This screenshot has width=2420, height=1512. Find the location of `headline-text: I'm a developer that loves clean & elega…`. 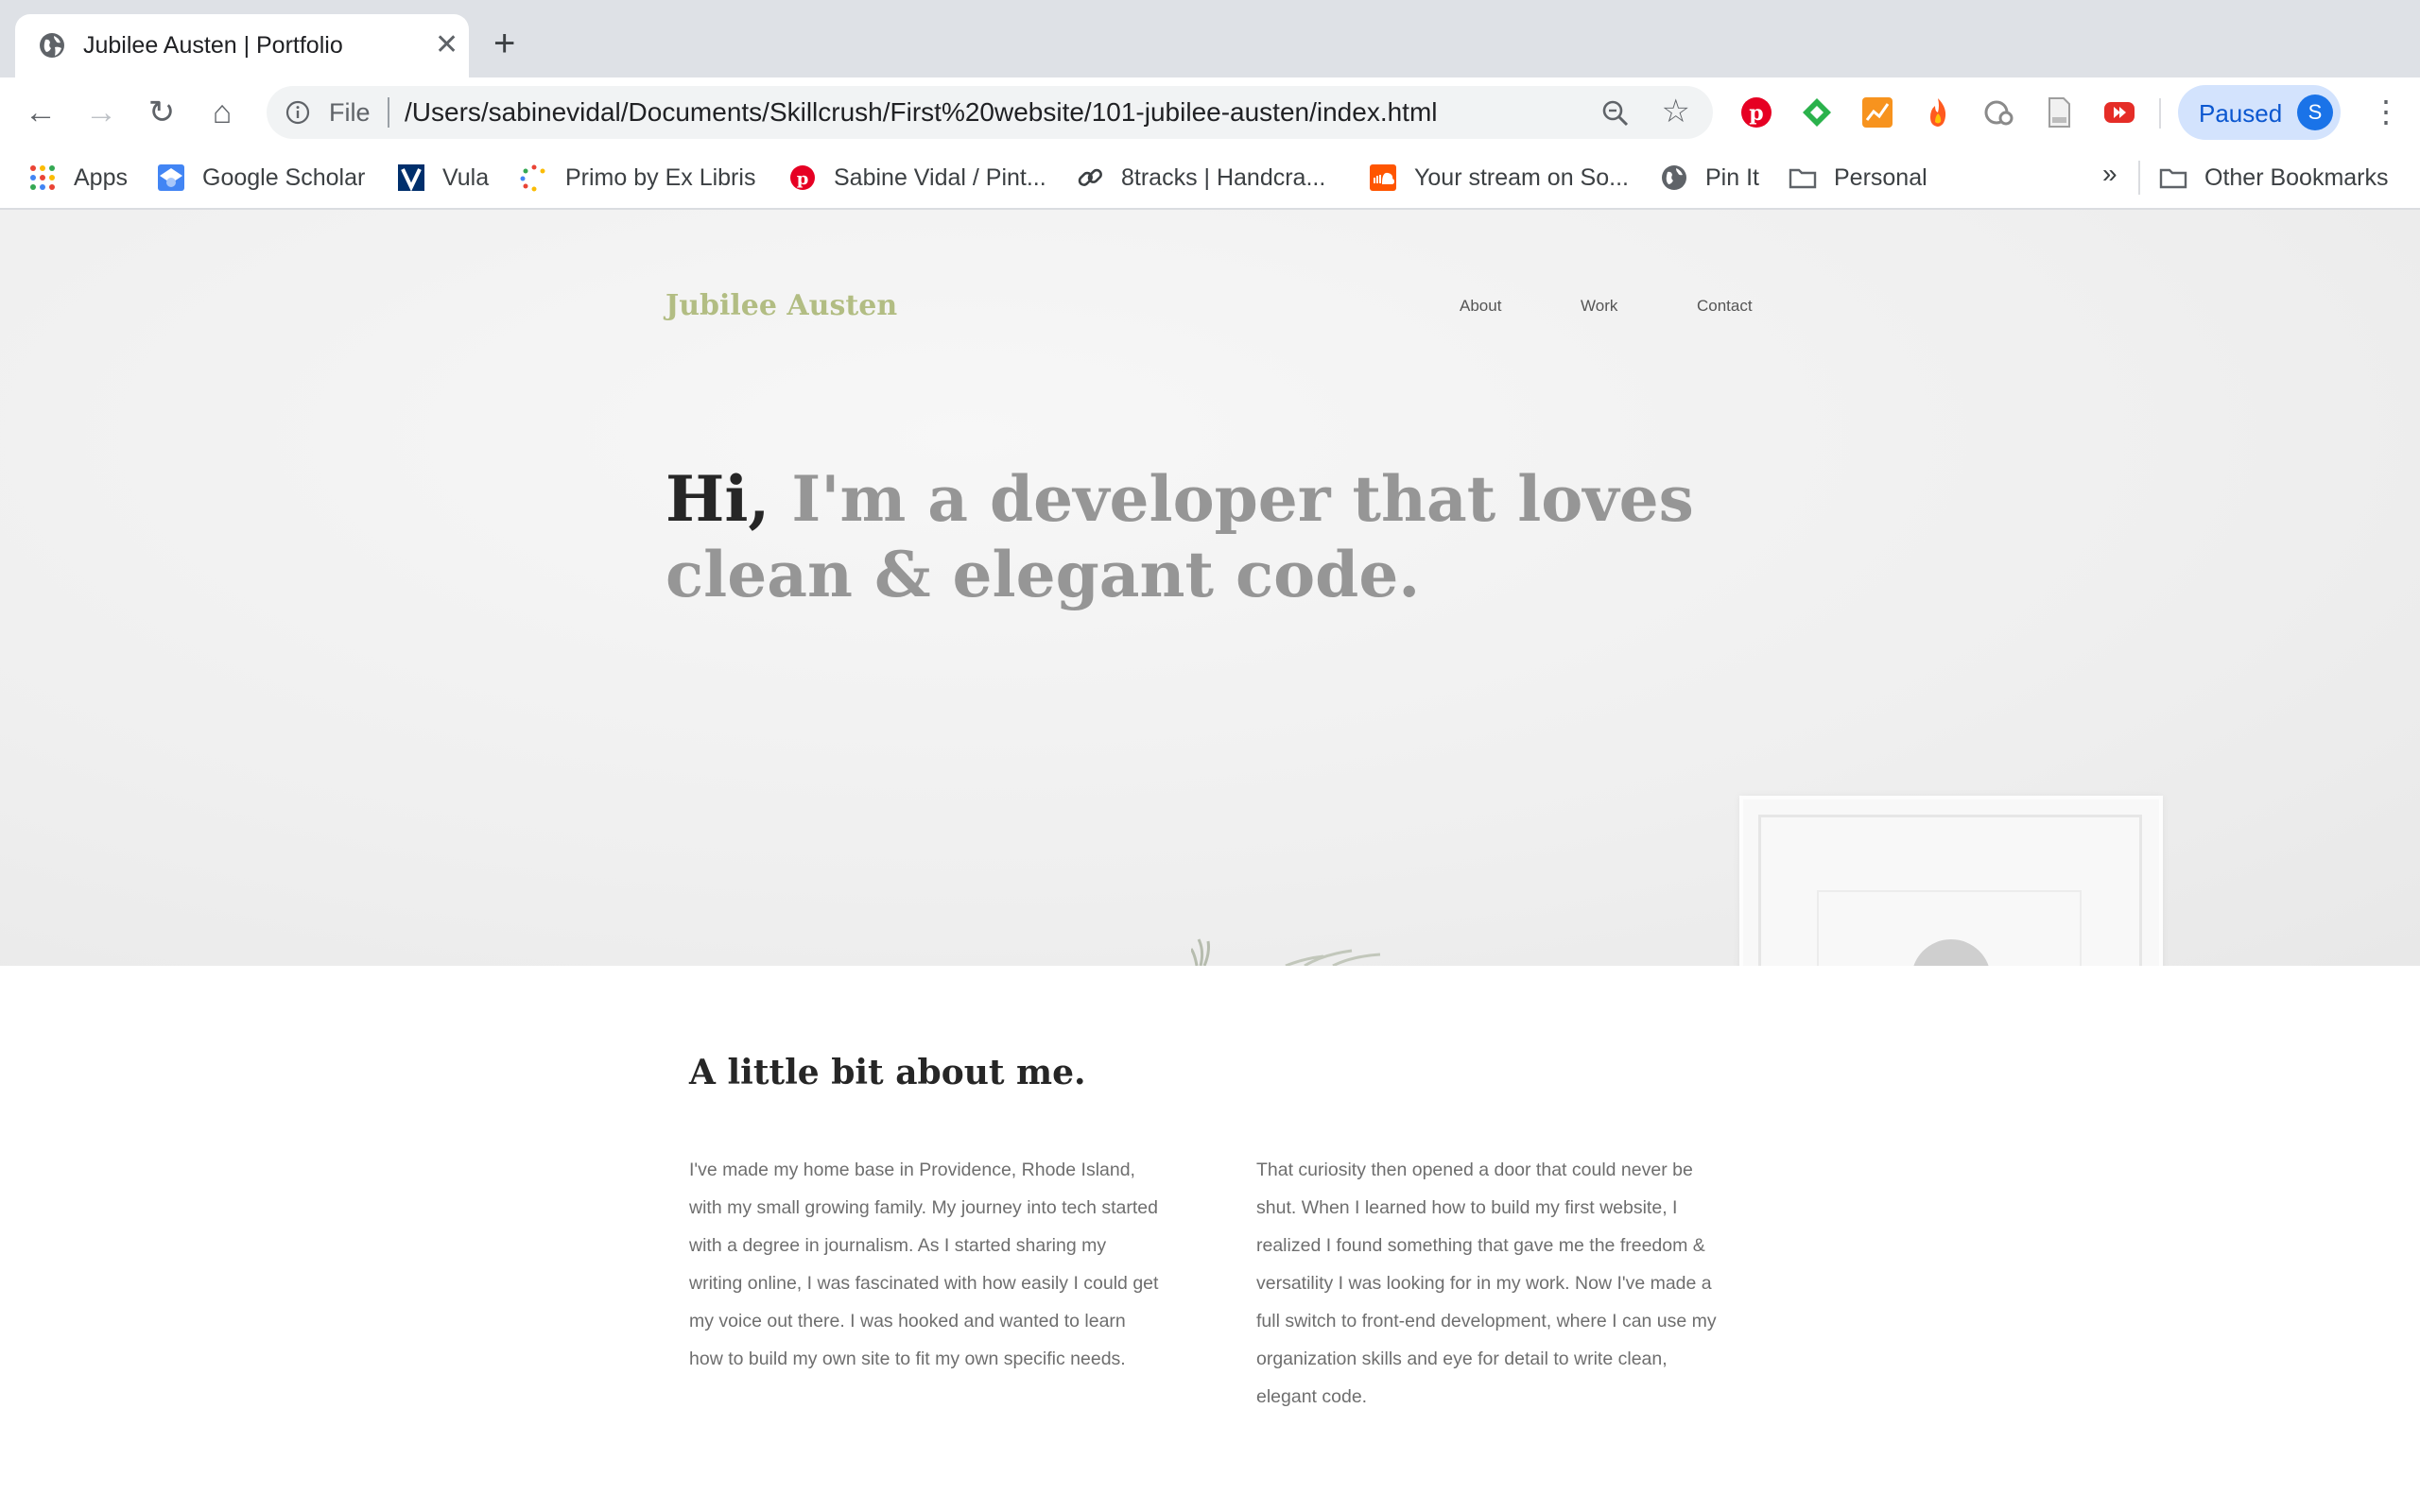

headline-text: I'm a developer that loves clean & elega… is located at coordinates (1180, 537).